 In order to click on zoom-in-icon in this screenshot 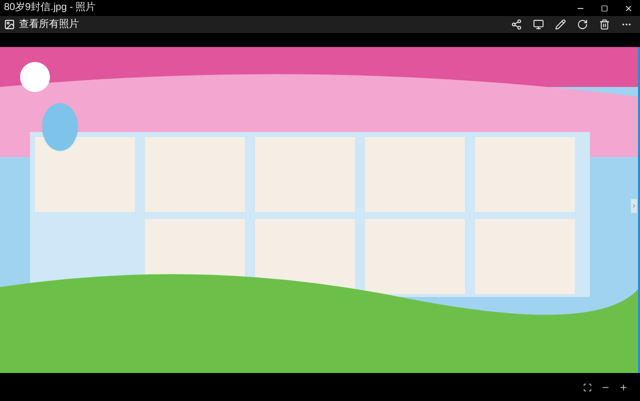, I will do `click(623, 387)`.